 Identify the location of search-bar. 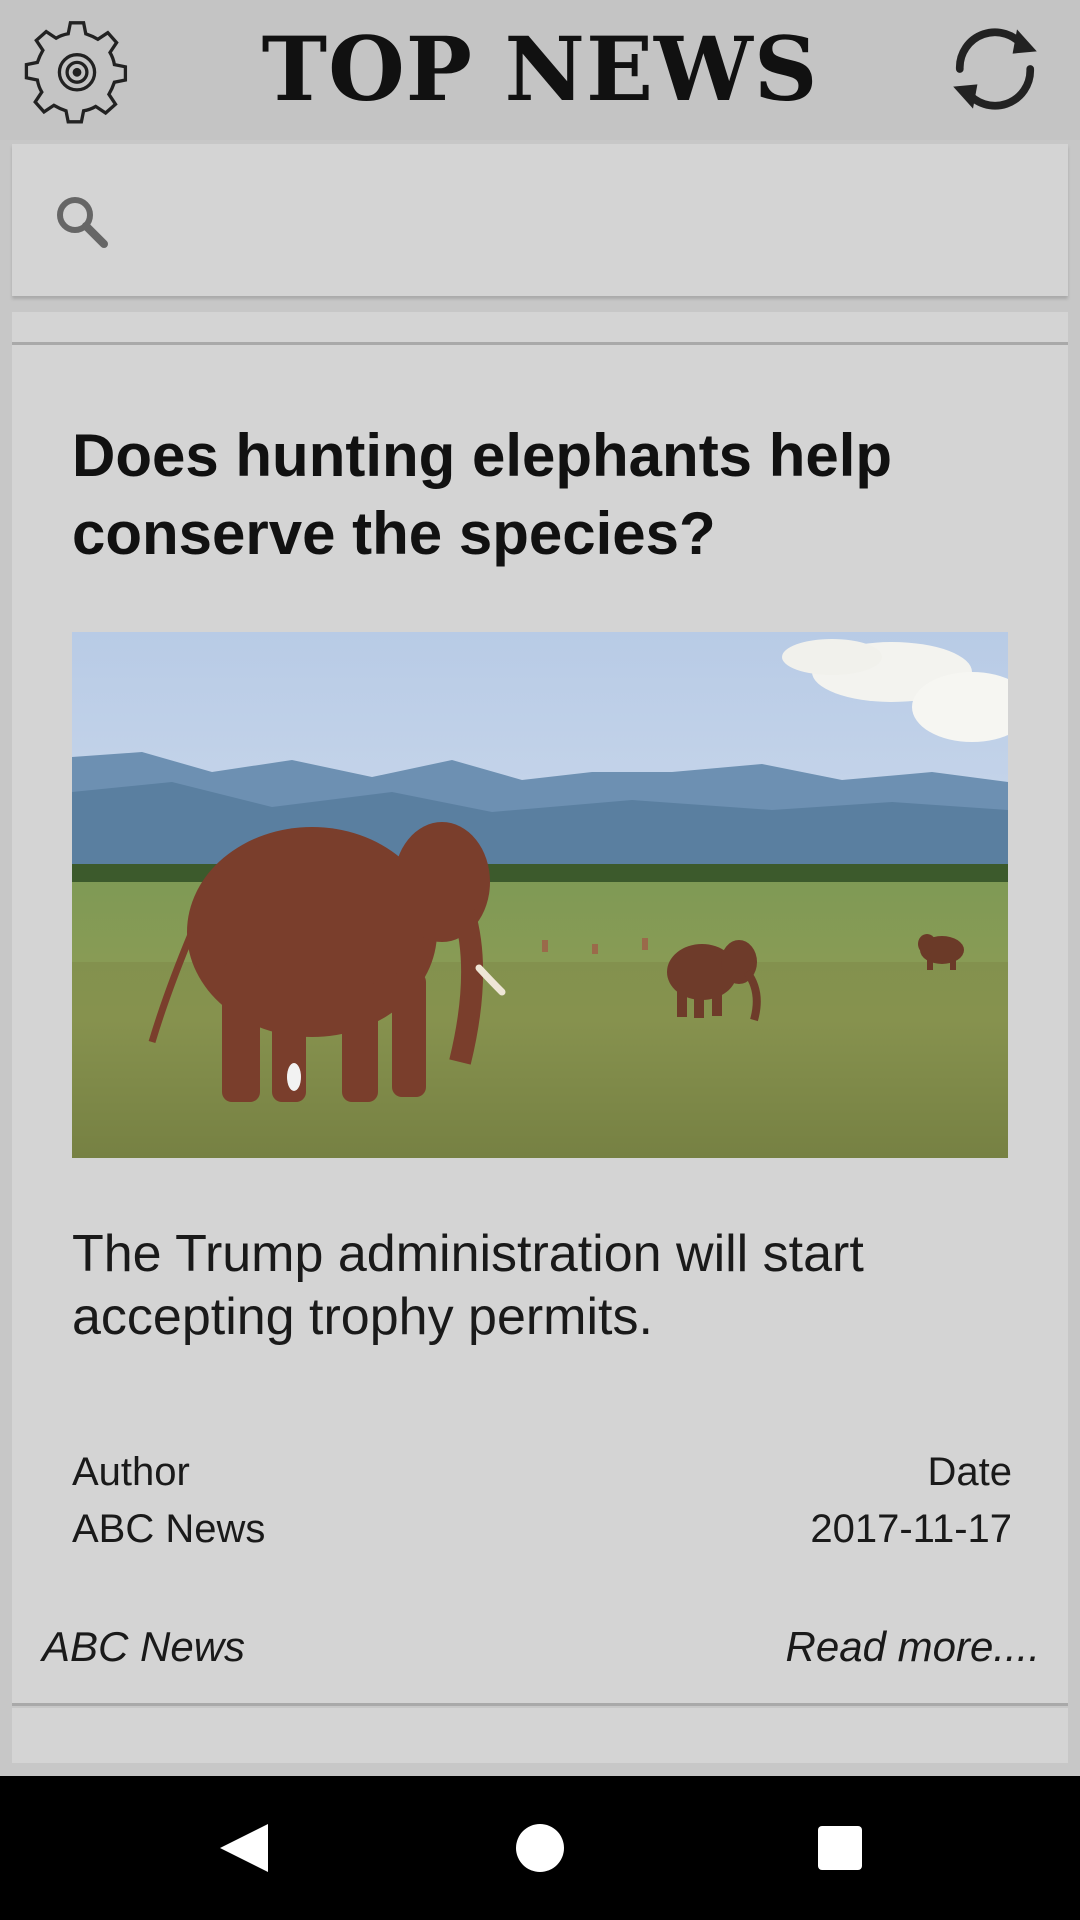
(540, 220).